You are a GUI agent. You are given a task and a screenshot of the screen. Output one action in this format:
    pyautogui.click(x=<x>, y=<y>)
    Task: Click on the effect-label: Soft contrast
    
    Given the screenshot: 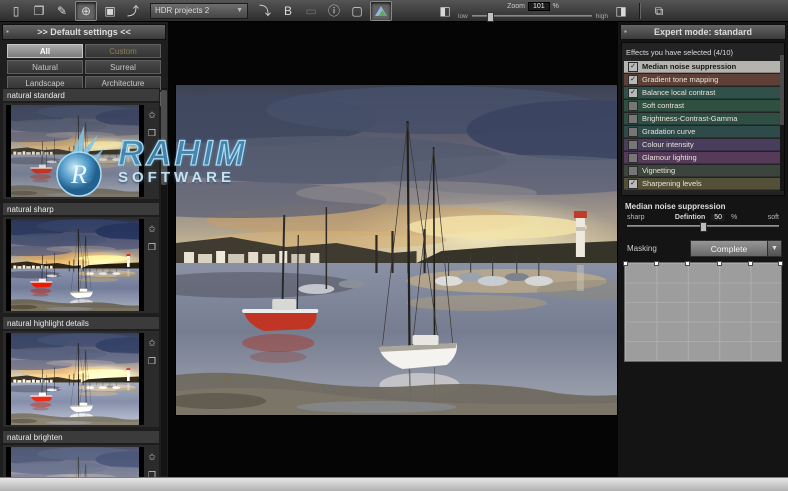 What is the action you would take?
    pyautogui.click(x=663, y=105)
    